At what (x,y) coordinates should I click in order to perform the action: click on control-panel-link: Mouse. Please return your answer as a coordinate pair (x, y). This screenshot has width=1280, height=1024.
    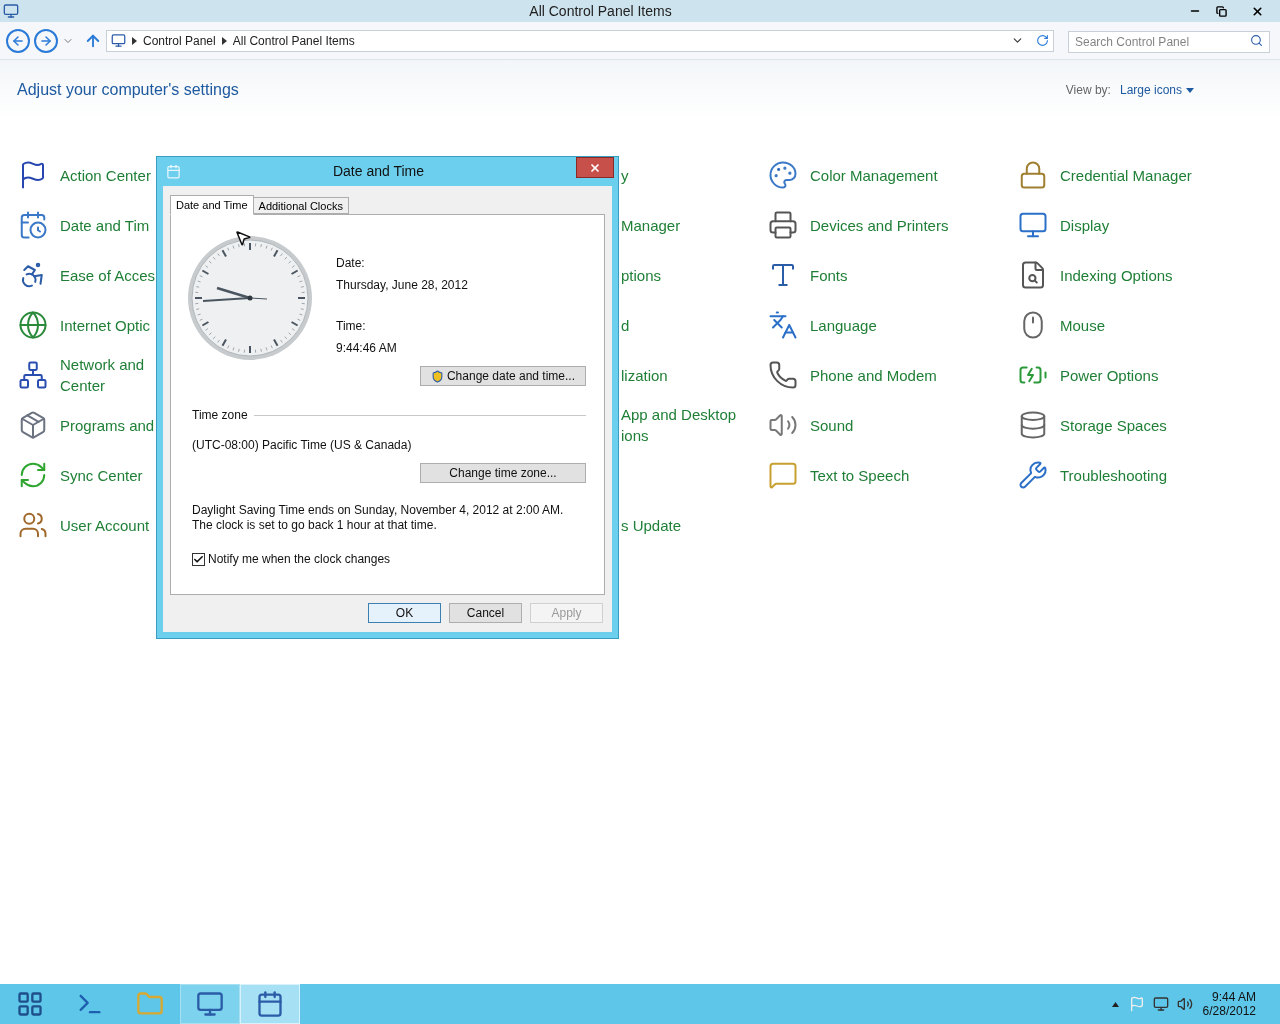
    Looking at the image, I should click on (1083, 325).